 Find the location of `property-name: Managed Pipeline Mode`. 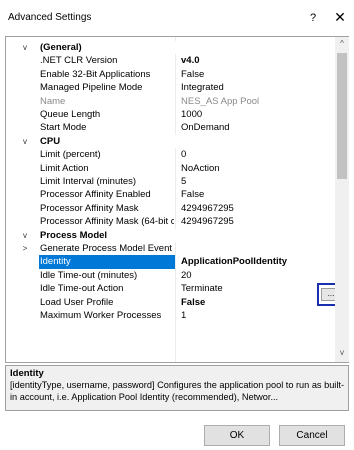

property-name: Managed Pipeline Mode is located at coordinates (91, 88).